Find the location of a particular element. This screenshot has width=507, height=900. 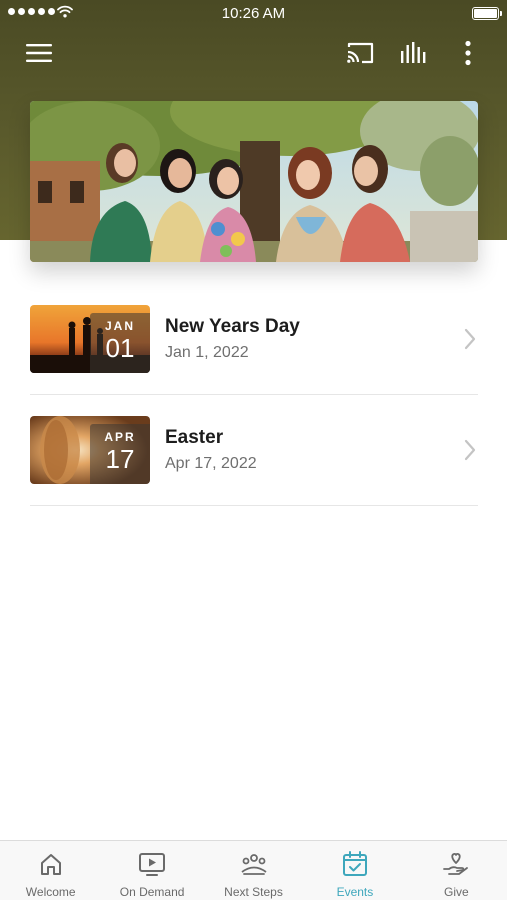

tab-label: On Demand is located at coordinates (152, 892).